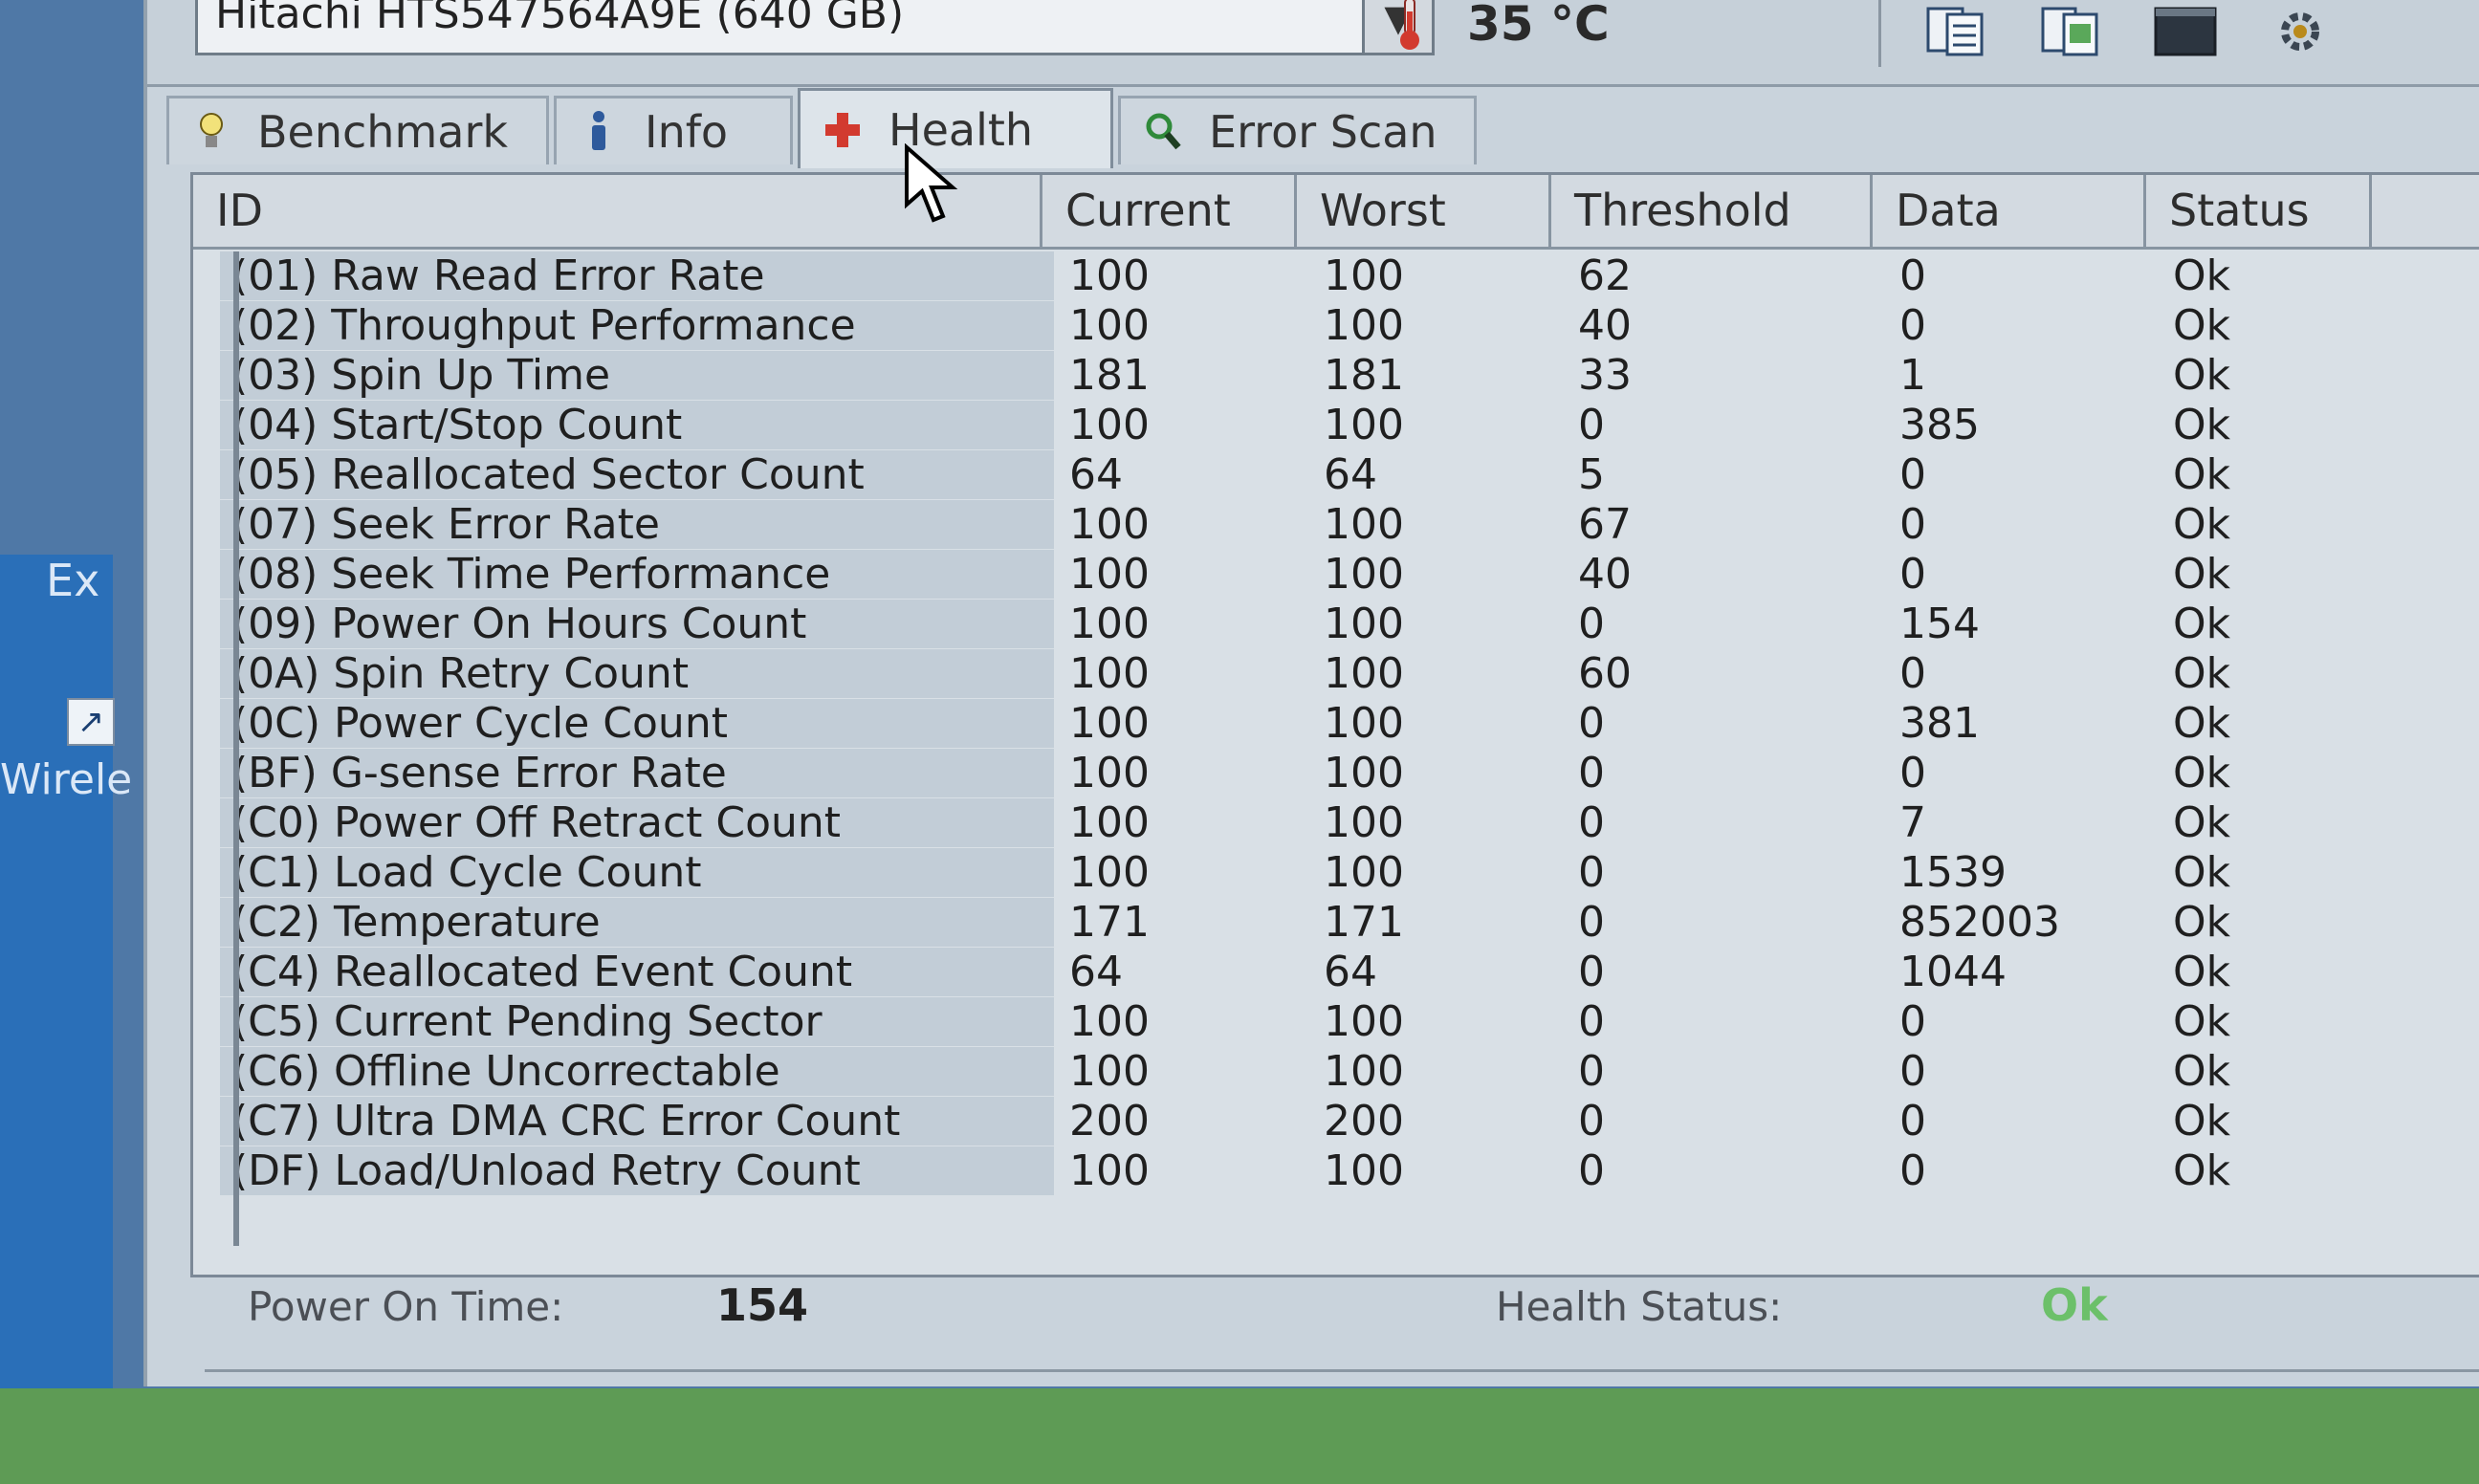  I want to click on cell-threshold: 60, so click(1605, 673).